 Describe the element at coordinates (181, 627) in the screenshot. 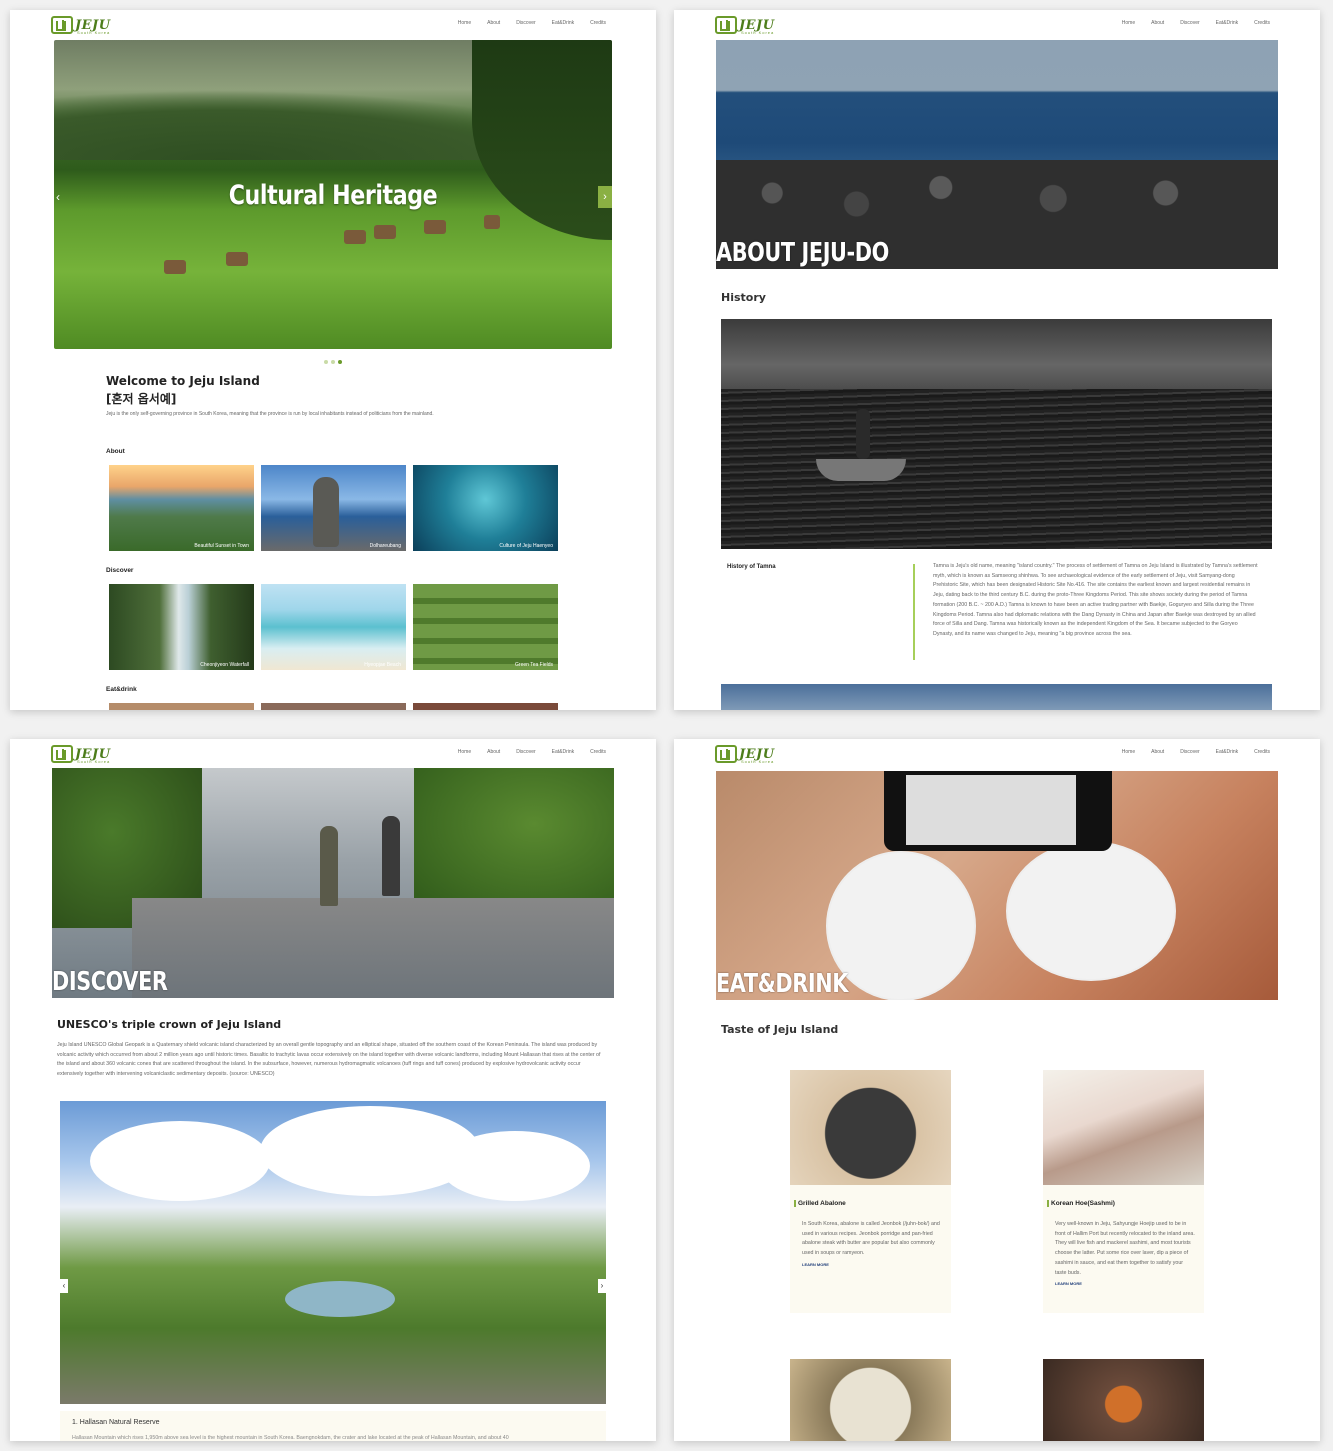

I see `discover-tile: Cheonjiyeon Waterfall` at that location.